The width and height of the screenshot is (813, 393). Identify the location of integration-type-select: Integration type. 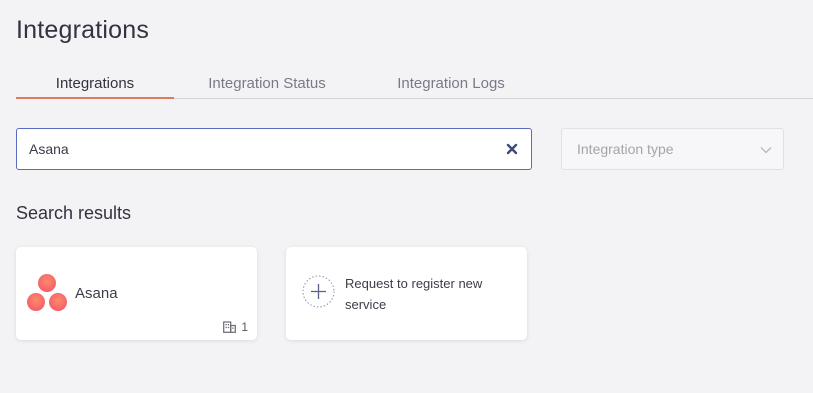
(672, 149).